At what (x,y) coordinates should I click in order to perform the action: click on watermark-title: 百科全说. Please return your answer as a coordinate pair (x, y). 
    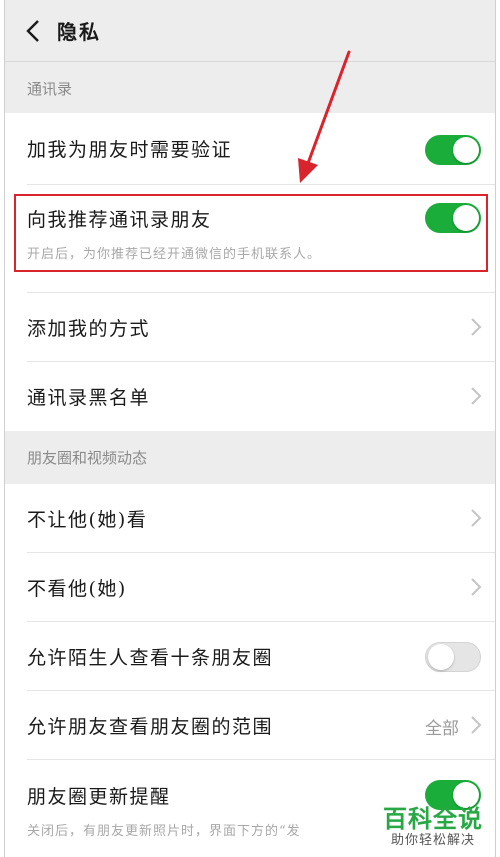
    Looking at the image, I should click on (433, 819).